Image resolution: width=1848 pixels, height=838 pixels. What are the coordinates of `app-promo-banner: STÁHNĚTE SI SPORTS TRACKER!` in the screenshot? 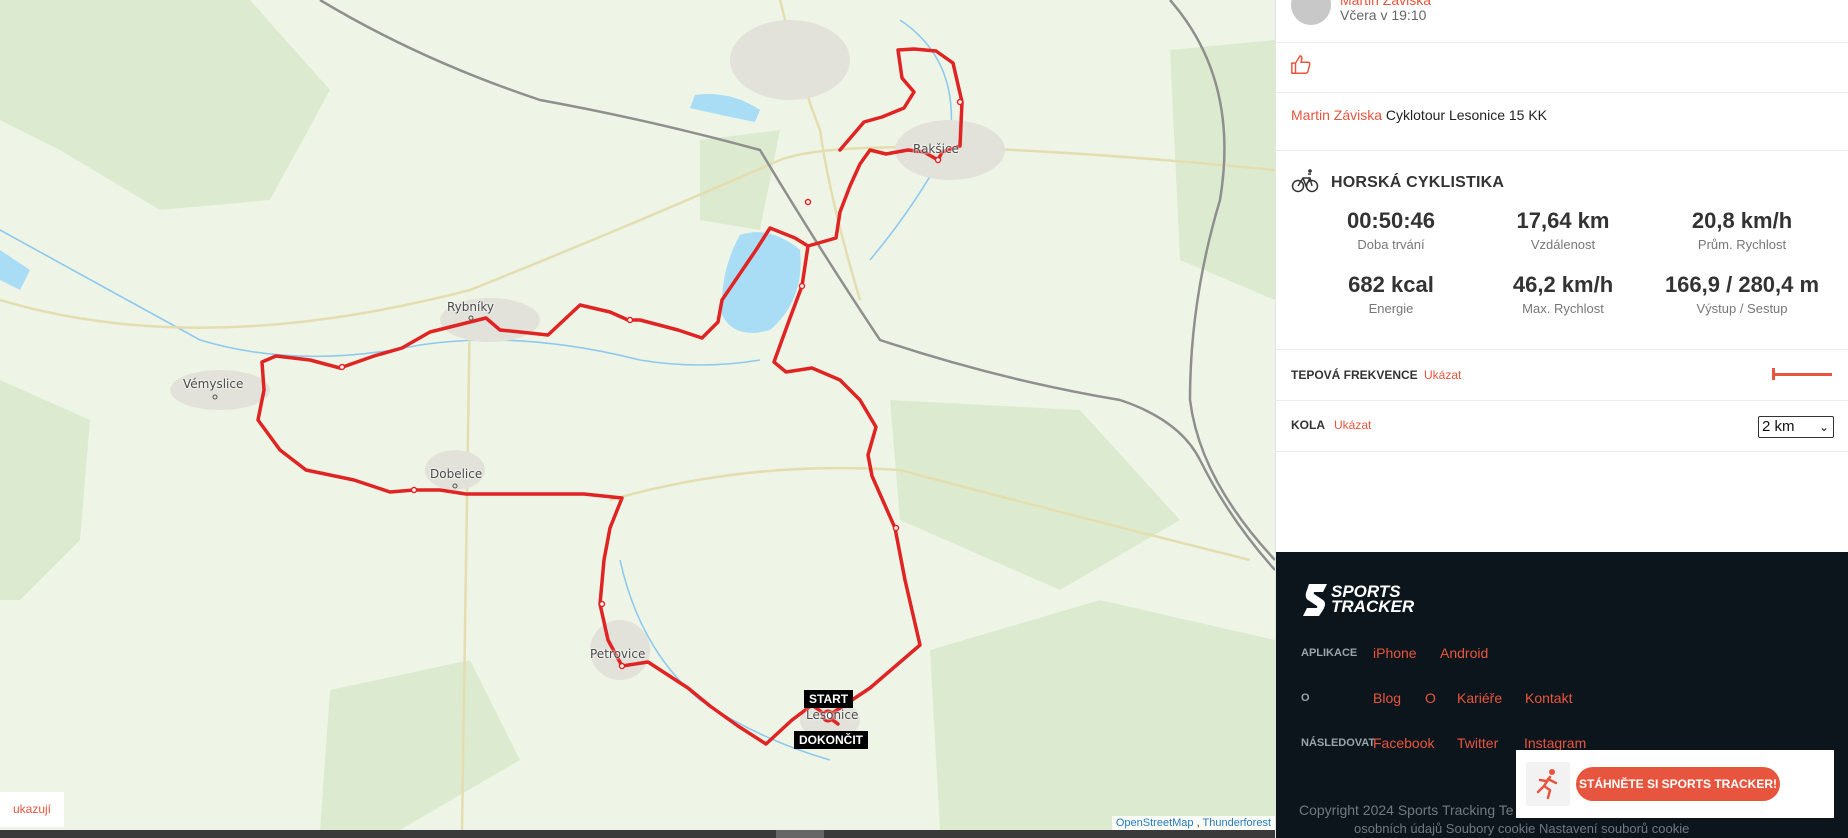 It's located at (1675, 784).